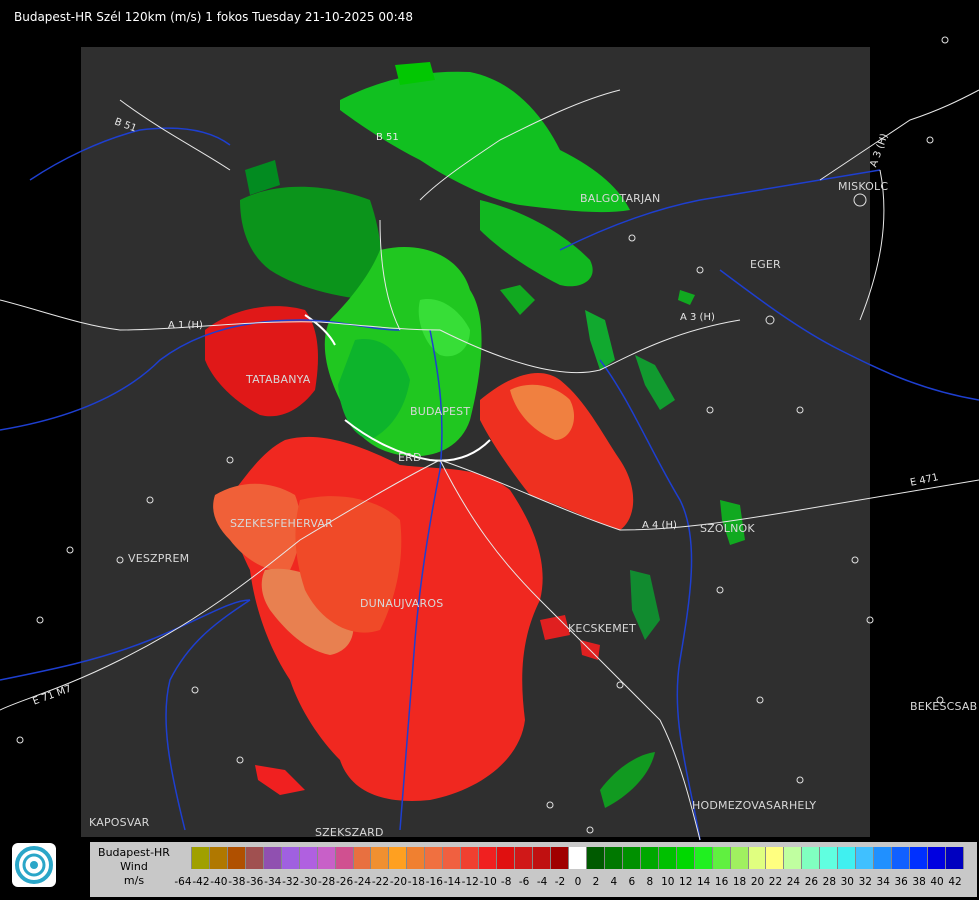 This screenshot has width=979, height=900. I want to click on legend-tick-label: -38, so click(237, 882).